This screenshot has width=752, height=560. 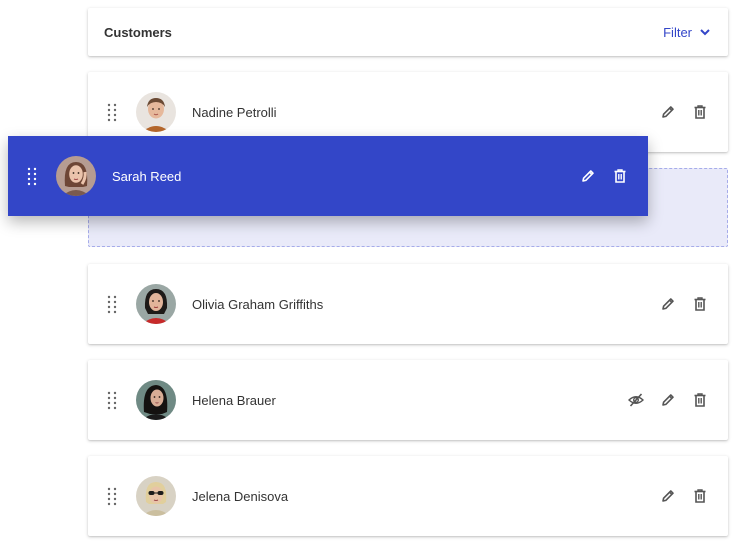 What do you see at coordinates (677, 32) in the screenshot?
I see `filter-label: Filter` at bounding box center [677, 32].